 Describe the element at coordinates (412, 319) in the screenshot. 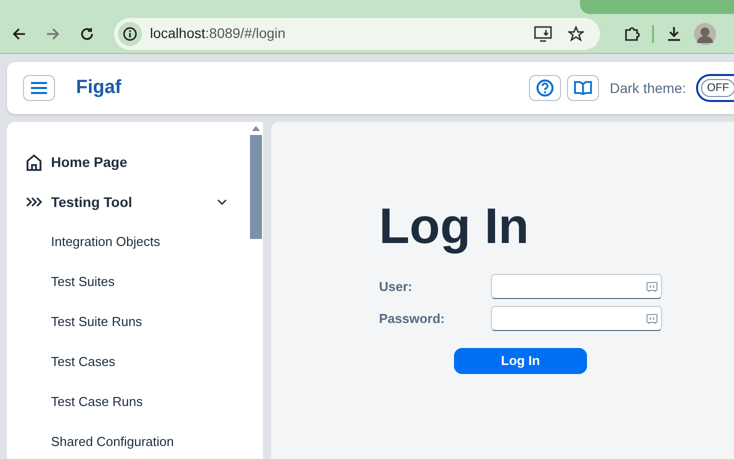

I see `field-label: Password:` at that location.